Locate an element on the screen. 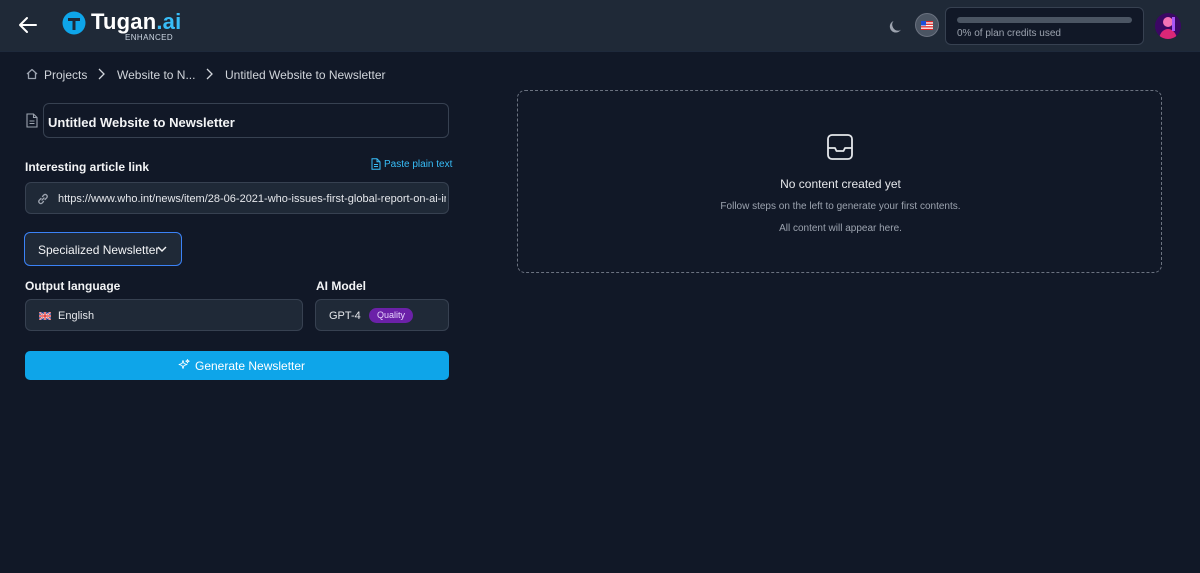  ai-model-label: AI Model is located at coordinates (341, 286).